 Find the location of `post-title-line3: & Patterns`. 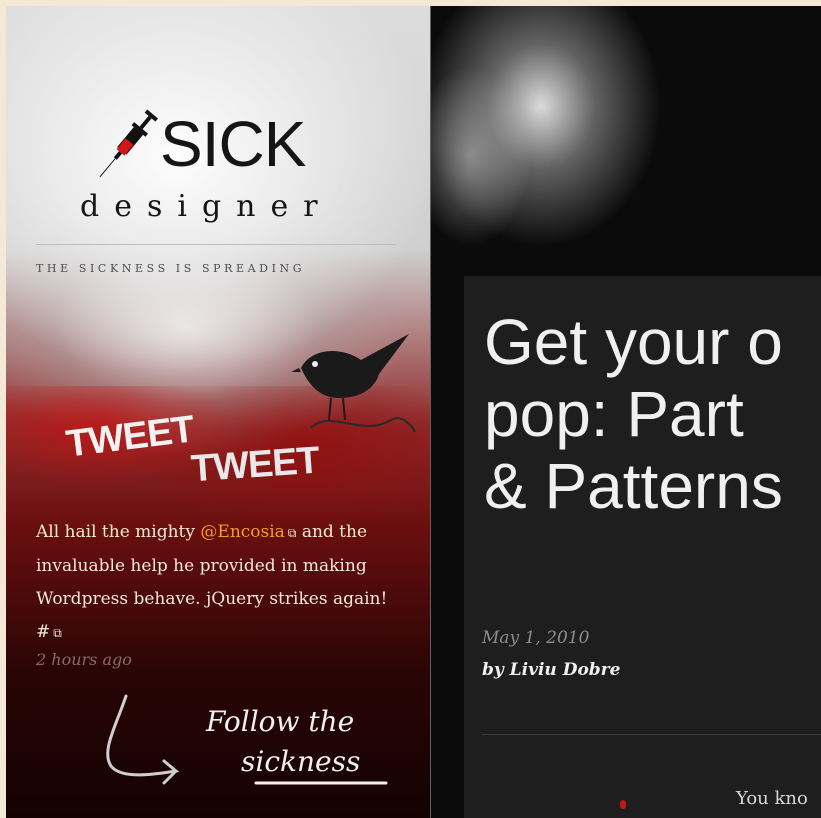

post-title-line3: & Patterns is located at coordinates (633, 486).